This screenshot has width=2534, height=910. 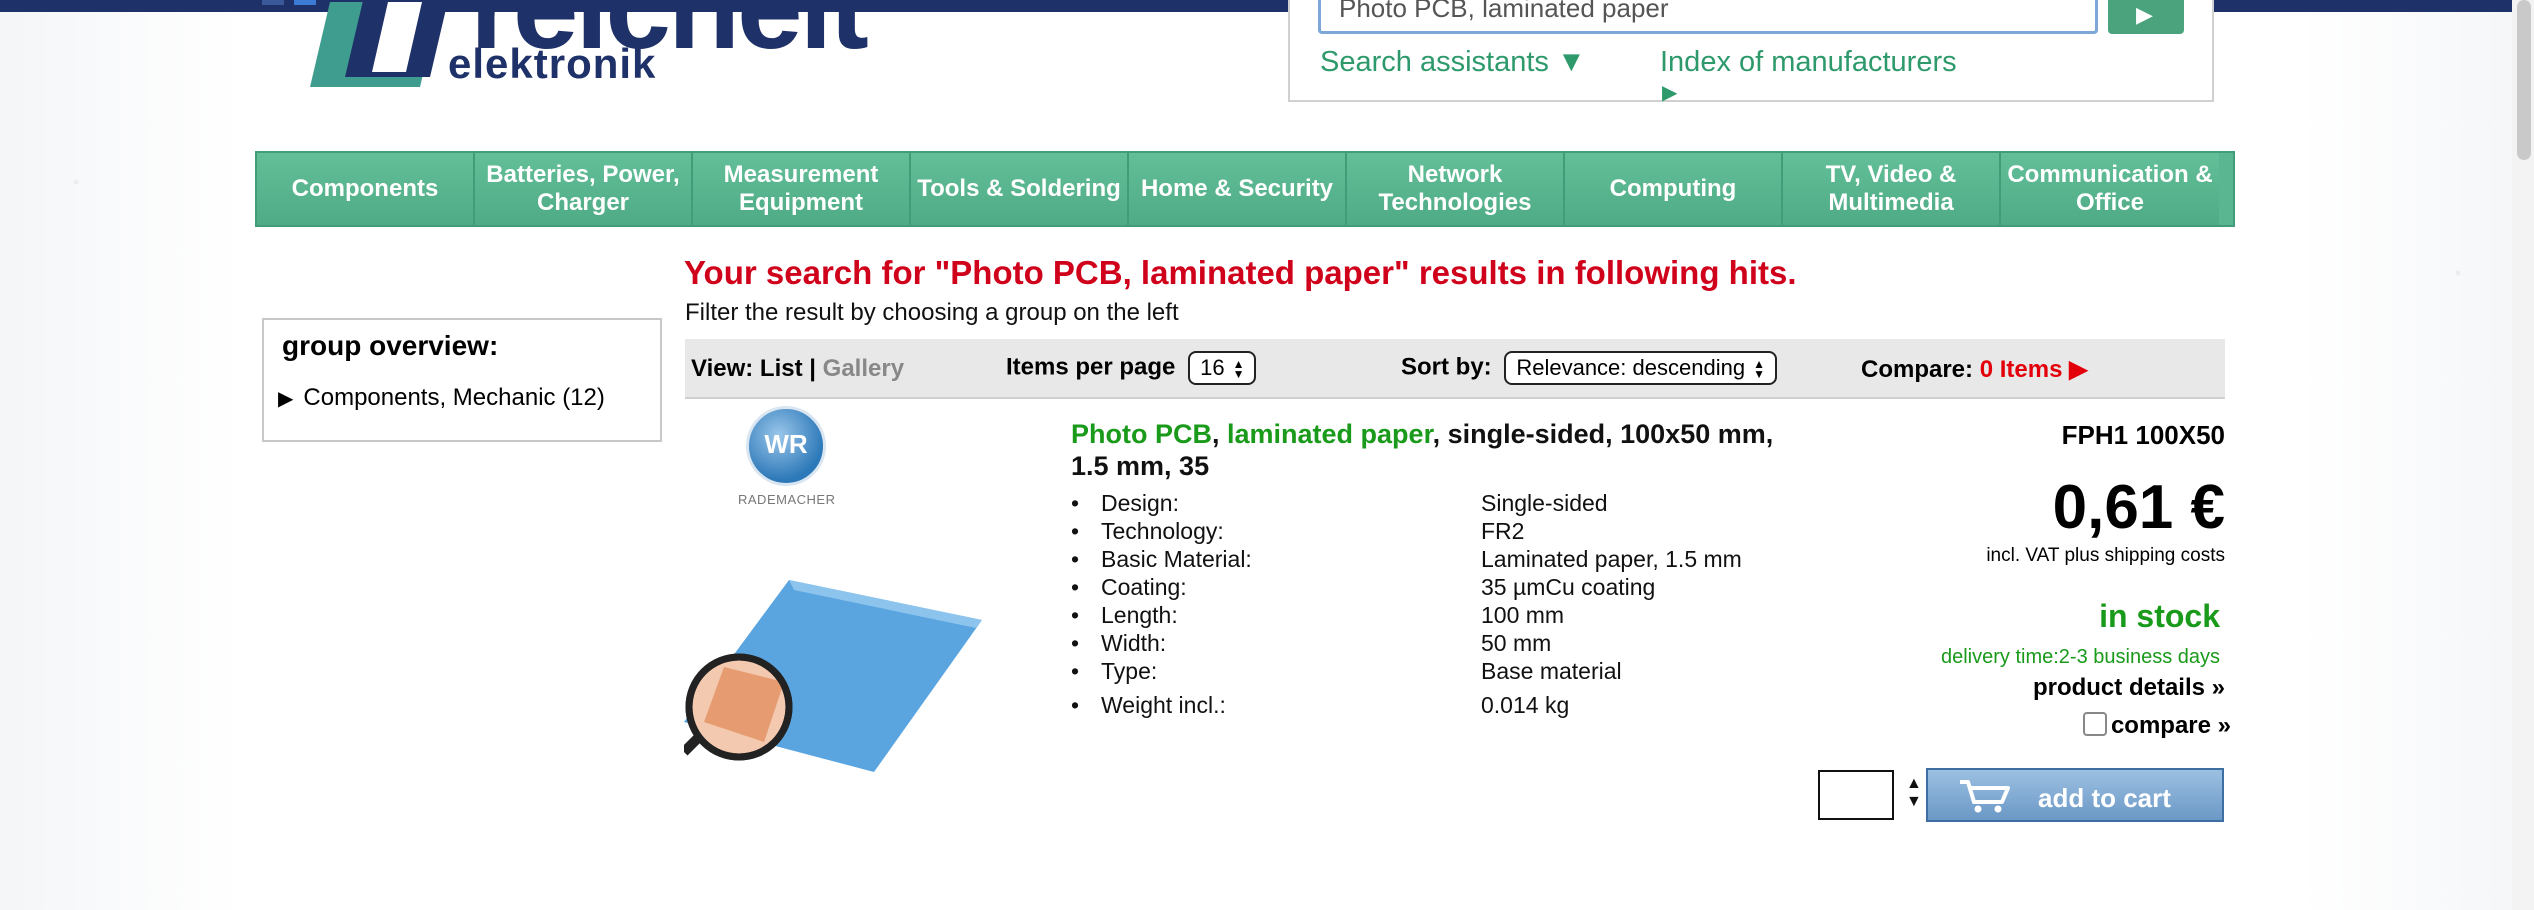 I want to click on spec-label: Type:, so click(x=1129, y=671).